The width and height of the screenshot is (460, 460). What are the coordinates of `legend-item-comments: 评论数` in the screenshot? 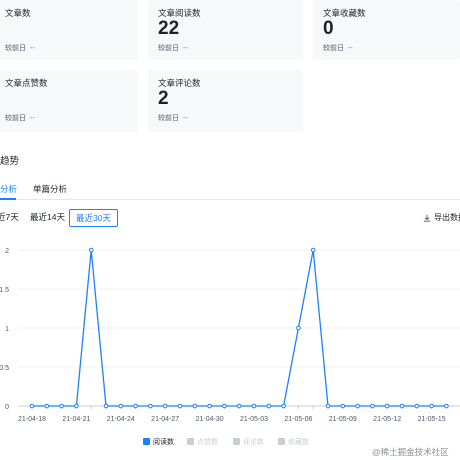 It's located at (248, 442).